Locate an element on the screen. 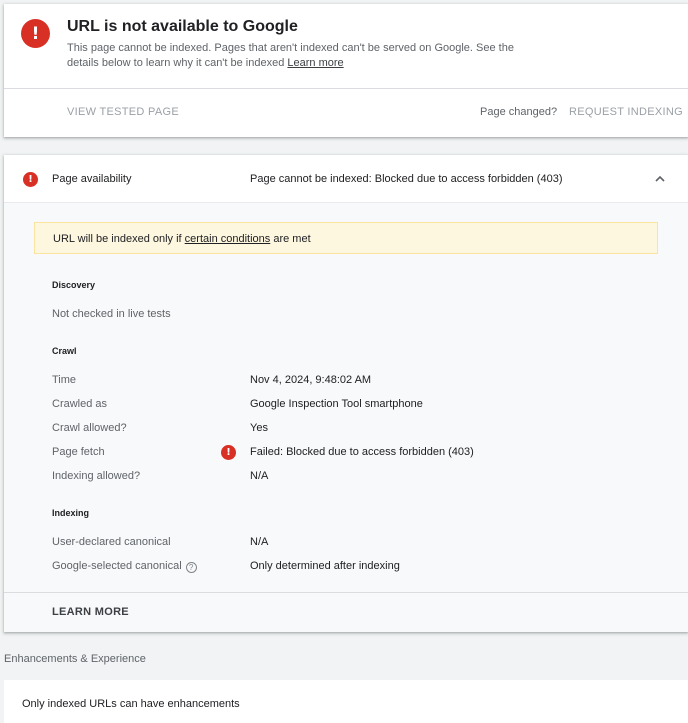 The image size is (688, 723). crawled-as-value: Google Inspection Tool smartphone is located at coordinates (336, 404).